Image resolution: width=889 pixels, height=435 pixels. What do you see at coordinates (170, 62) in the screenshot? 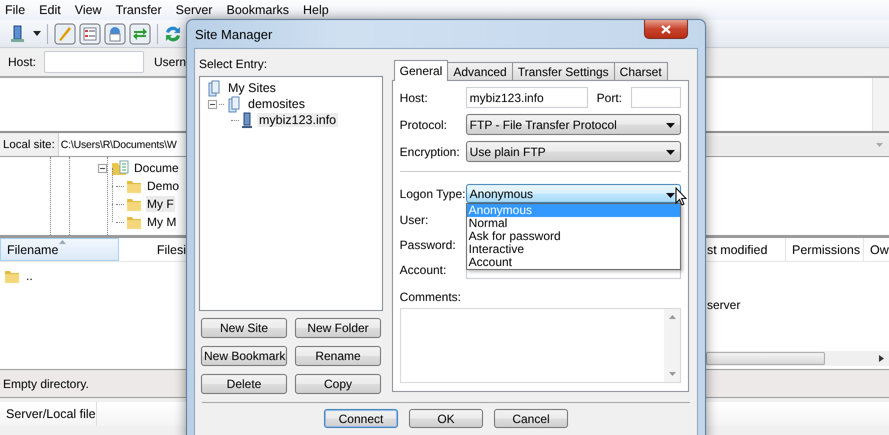
I see `username-label: Usern` at bounding box center [170, 62].